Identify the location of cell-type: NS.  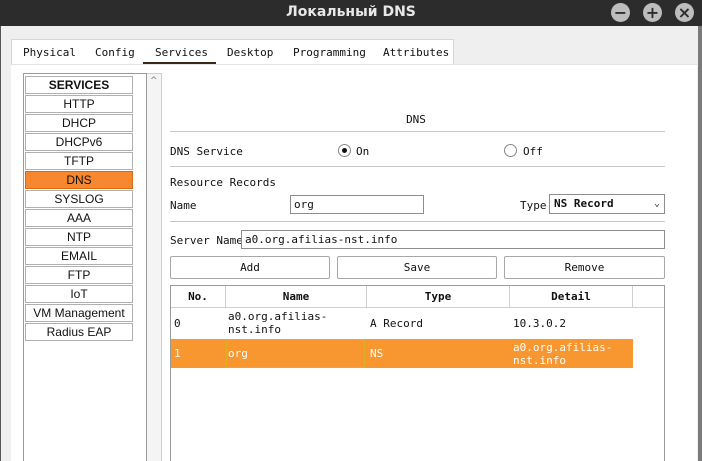
(377, 353).